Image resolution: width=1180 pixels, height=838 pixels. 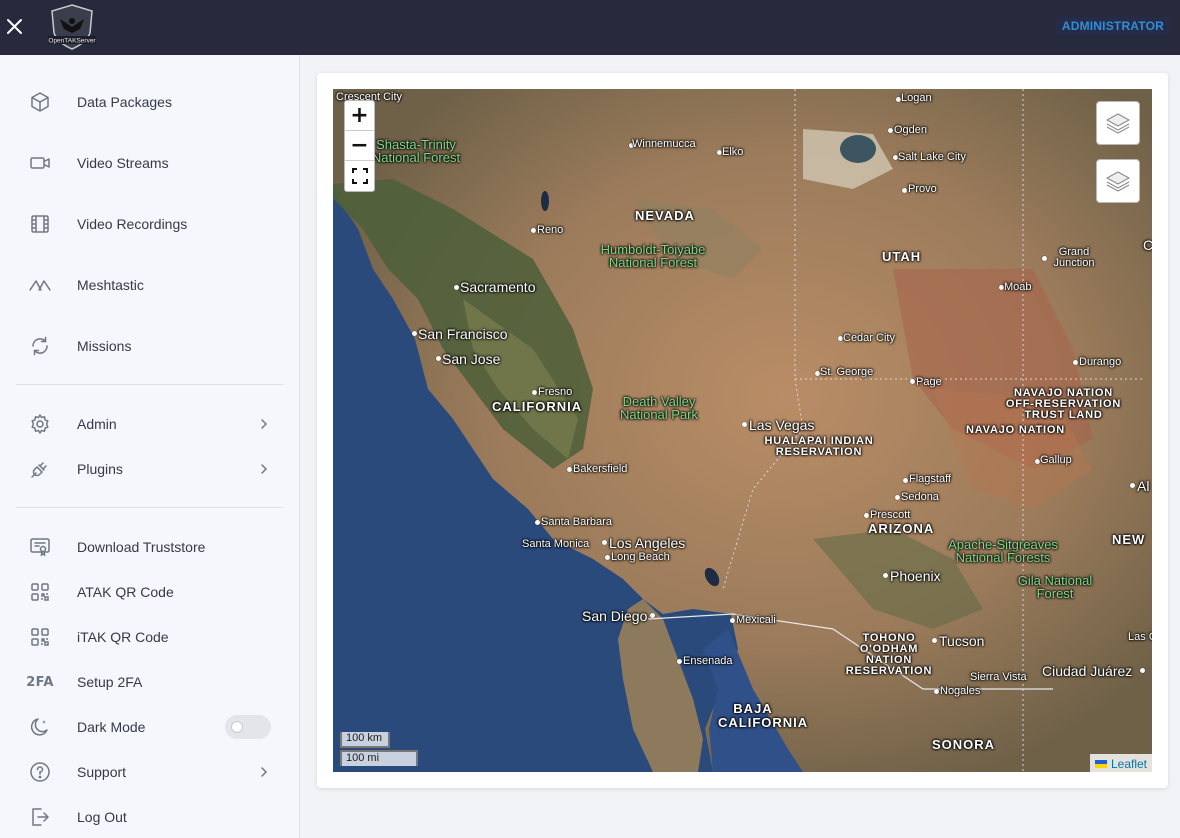 I want to click on map-label: Sacramento, so click(x=498, y=287).